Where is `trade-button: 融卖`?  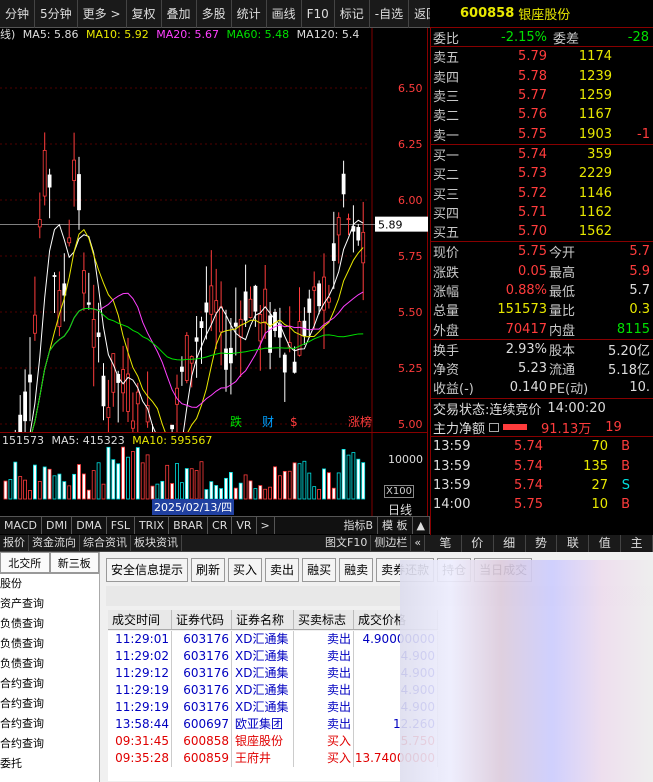 trade-button: 融卖 is located at coordinates (356, 570).